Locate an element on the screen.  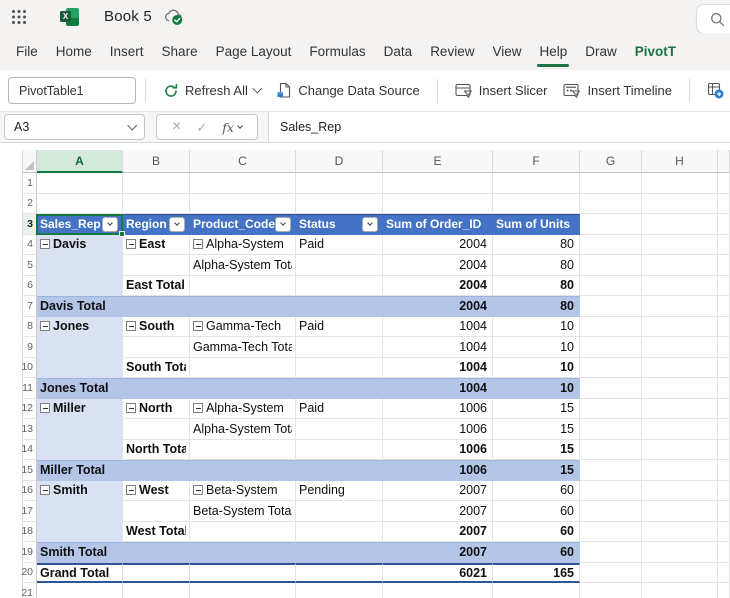
row-header-12: 12 is located at coordinates (29, 408).